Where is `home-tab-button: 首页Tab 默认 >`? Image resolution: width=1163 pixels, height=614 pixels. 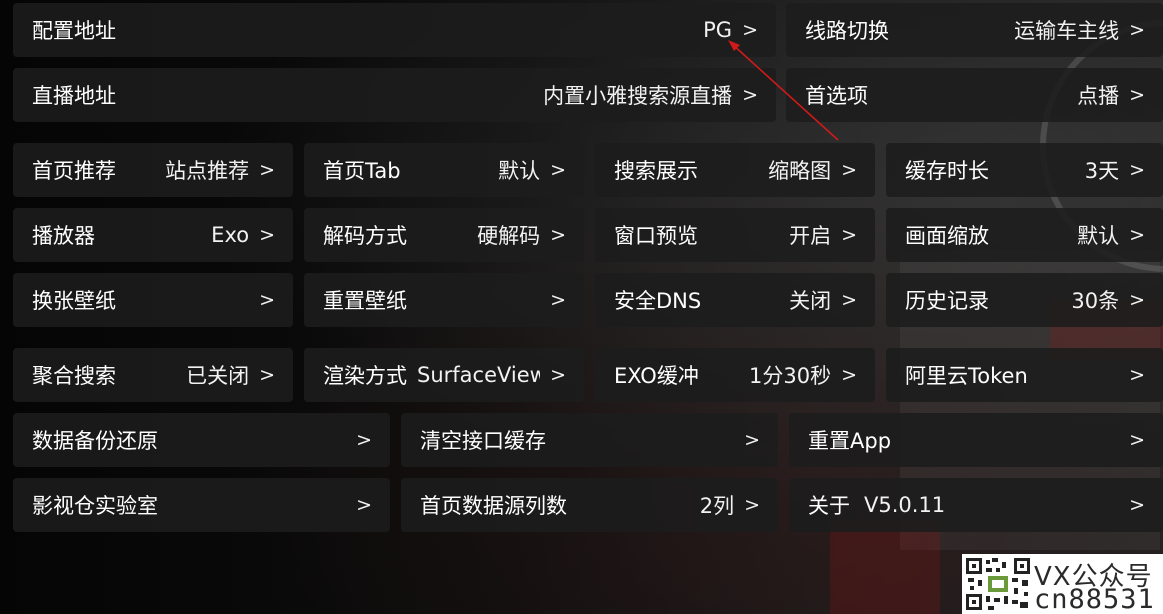
home-tab-button: 首页Tab 默认 > is located at coordinates (444, 170).